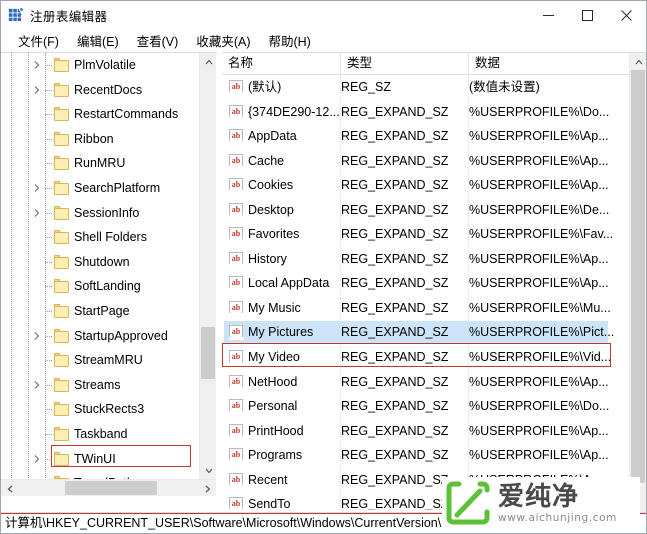 The width and height of the screenshot is (647, 534). Describe the element at coordinates (107, 212) in the screenshot. I see `tree-item-label: SessionInfo` at that location.